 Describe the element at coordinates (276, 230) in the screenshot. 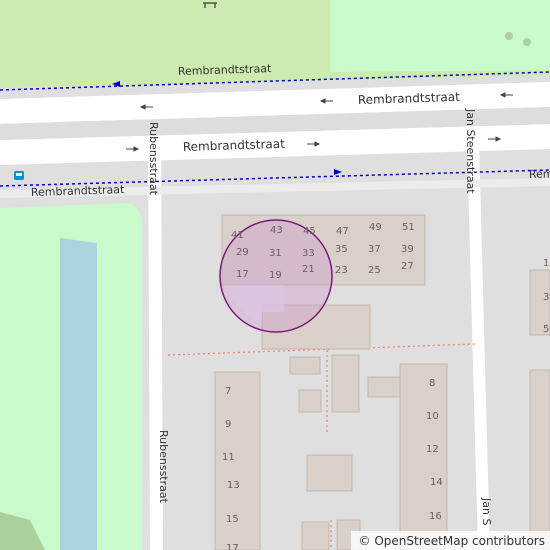

I see `house-number: 43` at that location.